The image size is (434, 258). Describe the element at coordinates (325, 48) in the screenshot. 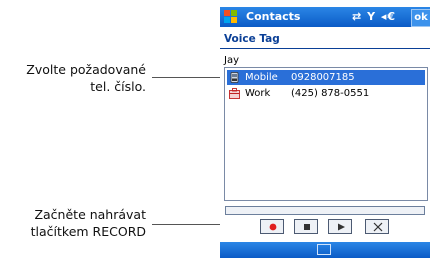

I see `title-divider` at that location.